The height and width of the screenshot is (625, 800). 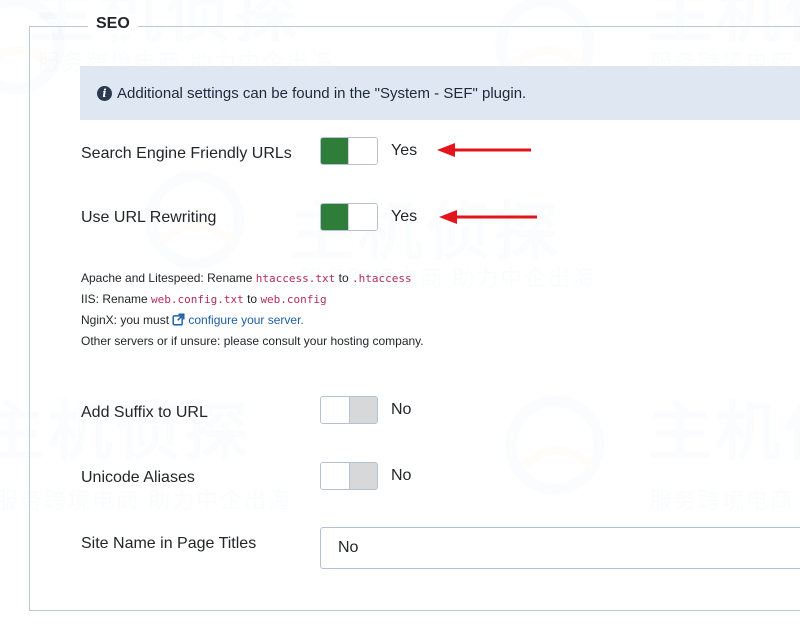 What do you see at coordinates (197, 299) in the screenshot?
I see `help-code: web.config.txt` at bounding box center [197, 299].